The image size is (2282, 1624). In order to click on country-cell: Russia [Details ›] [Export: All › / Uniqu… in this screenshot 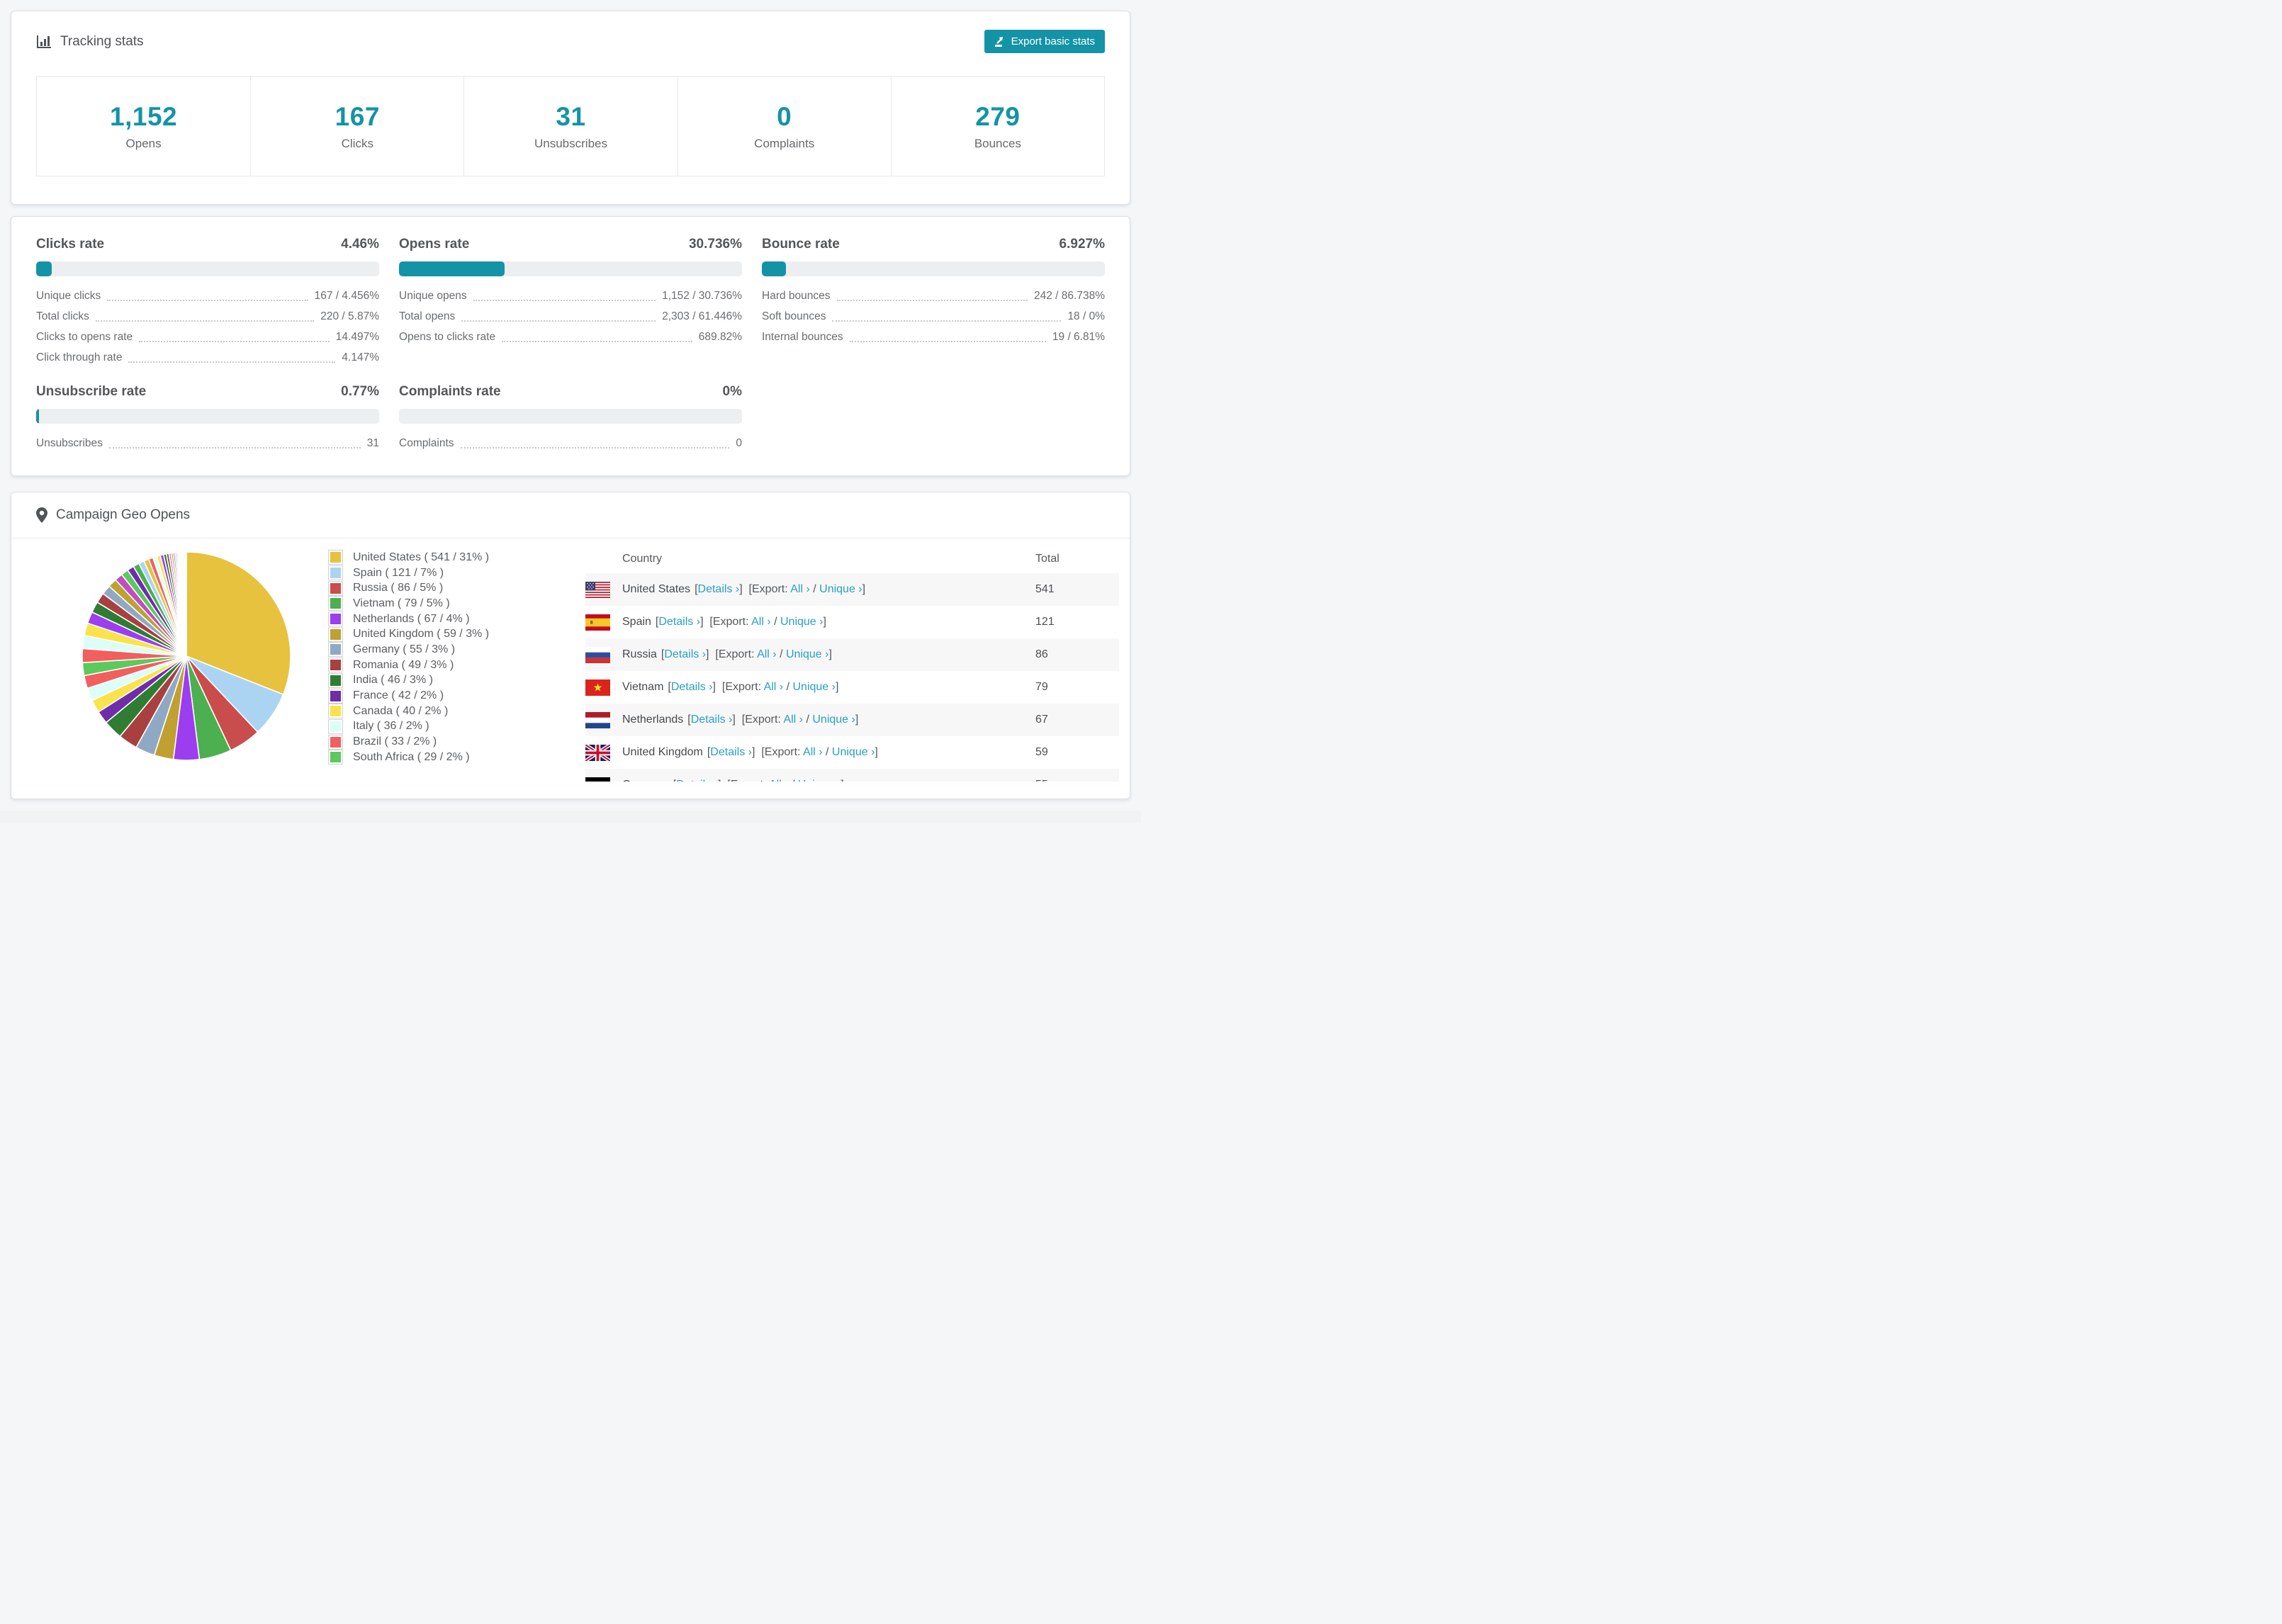, I will do `click(727, 654)`.